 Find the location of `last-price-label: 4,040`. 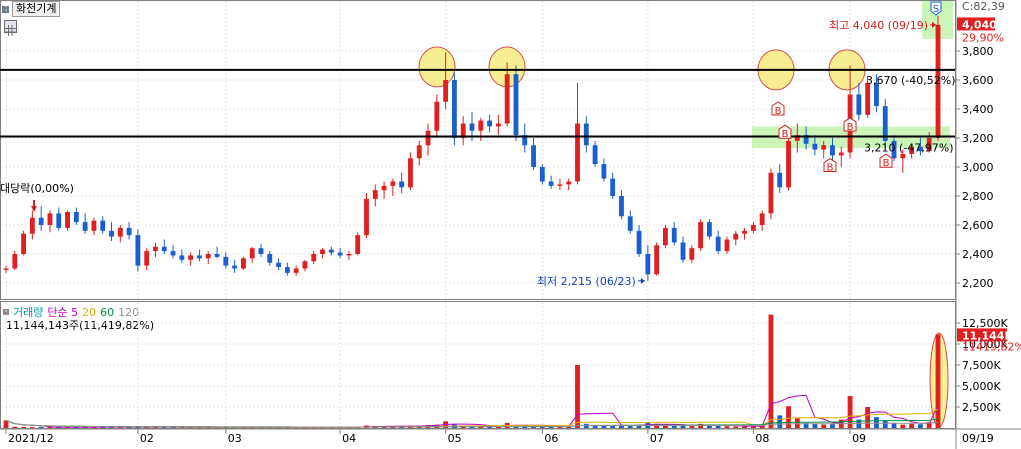

last-price-label: 4,040 is located at coordinates (979, 24).